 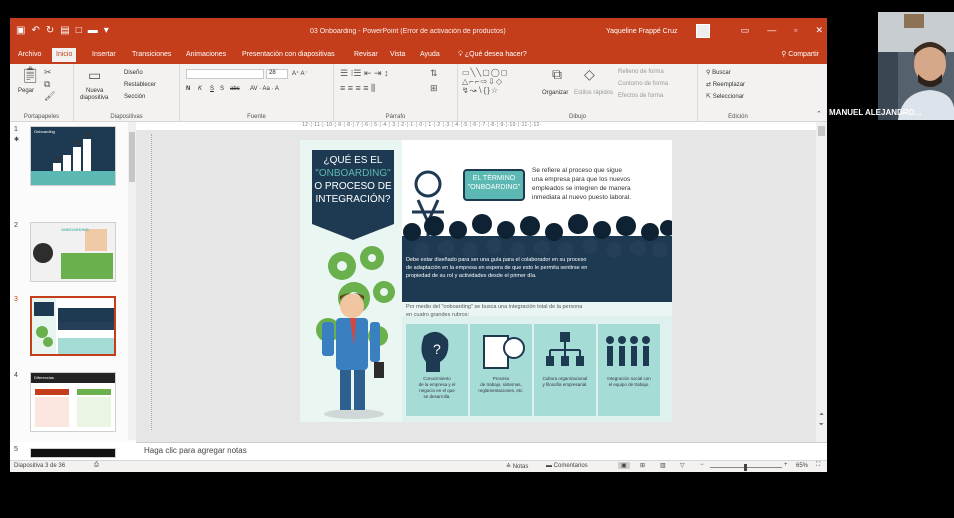 I want to click on normal-view-icon: ▣, so click(x=624, y=465).